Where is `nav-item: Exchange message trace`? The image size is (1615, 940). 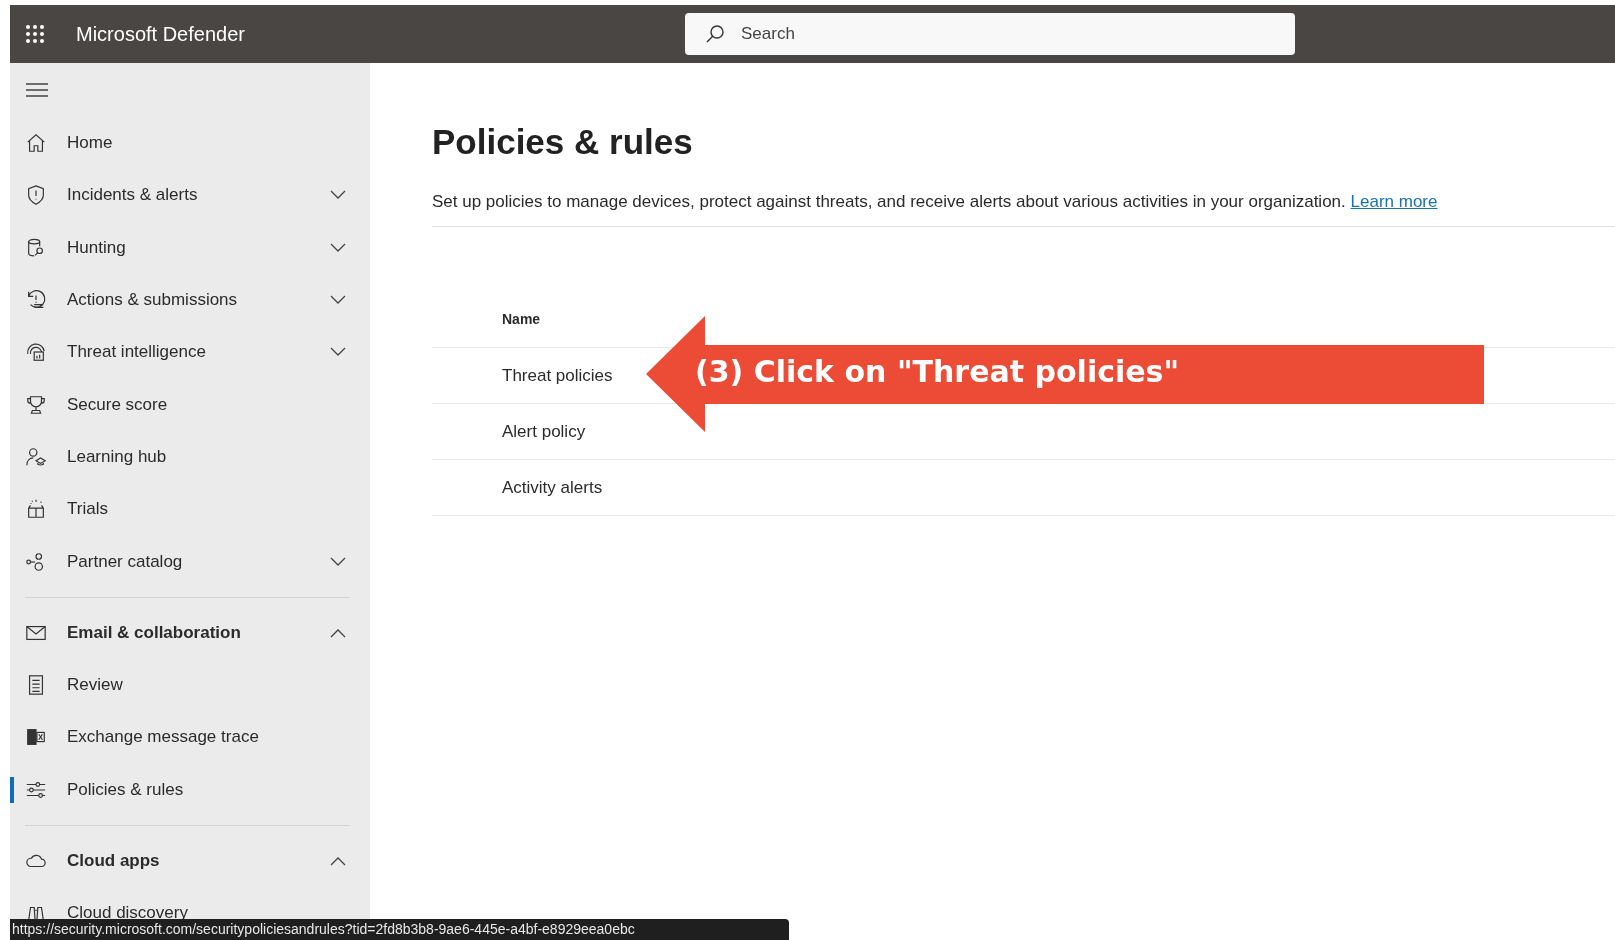
nav-item: Exchange message trace is located at coordinates (190, 737).